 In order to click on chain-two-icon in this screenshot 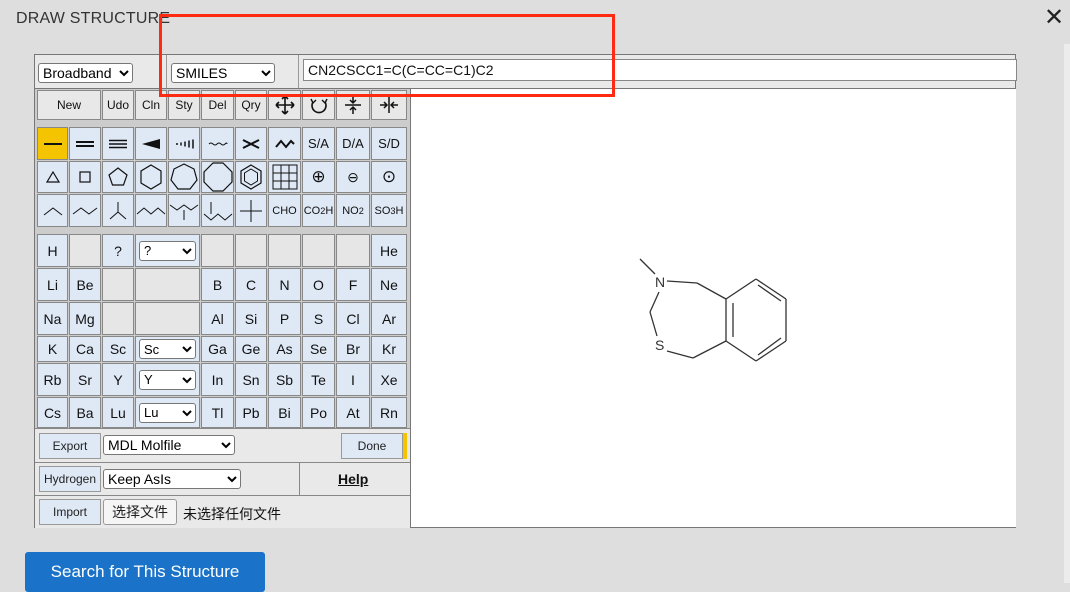, I will do `click(52, 210)`.